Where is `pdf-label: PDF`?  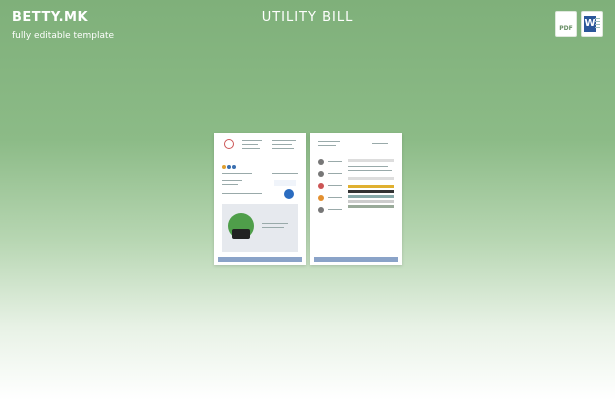
pdf-label: PDF is located at coordinates (566, 28).